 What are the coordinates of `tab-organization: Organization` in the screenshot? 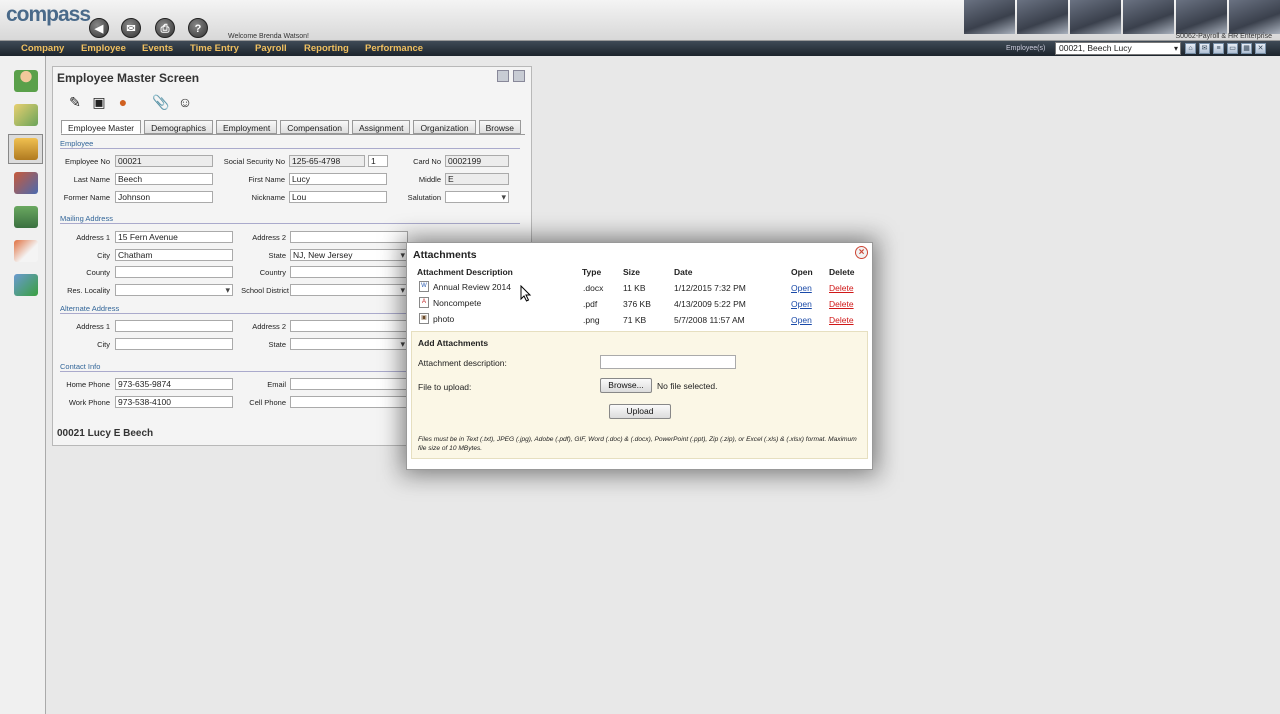 It's located at (444, 127).